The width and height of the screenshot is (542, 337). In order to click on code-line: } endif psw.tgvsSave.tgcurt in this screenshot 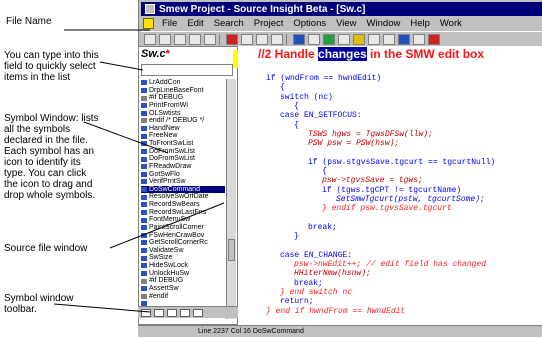, I will do `click(387, 208)`.